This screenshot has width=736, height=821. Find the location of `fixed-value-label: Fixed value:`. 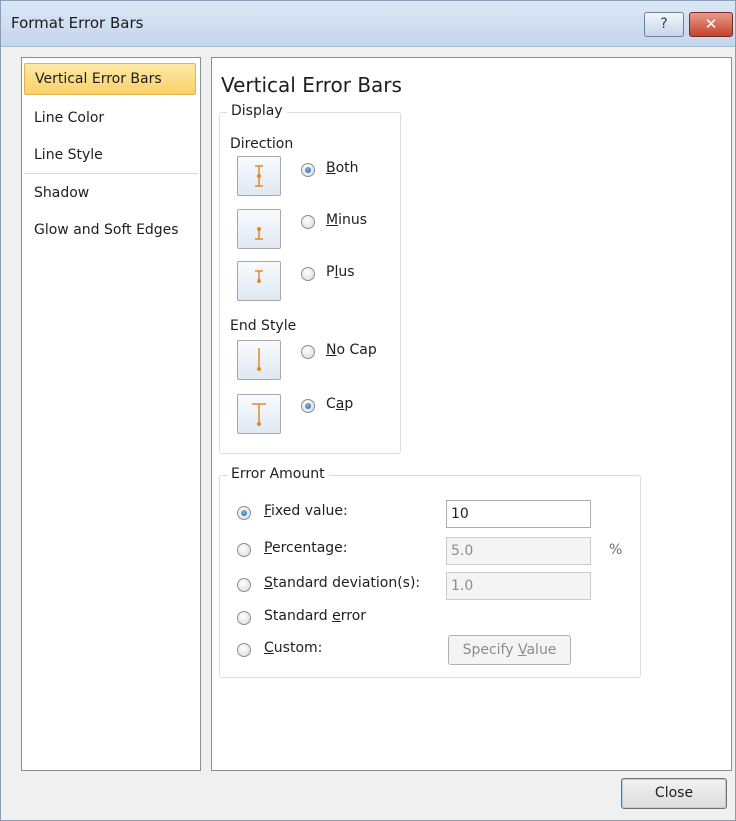

fixed-value-label: Fixed value: is located at coordinates (306, 511).